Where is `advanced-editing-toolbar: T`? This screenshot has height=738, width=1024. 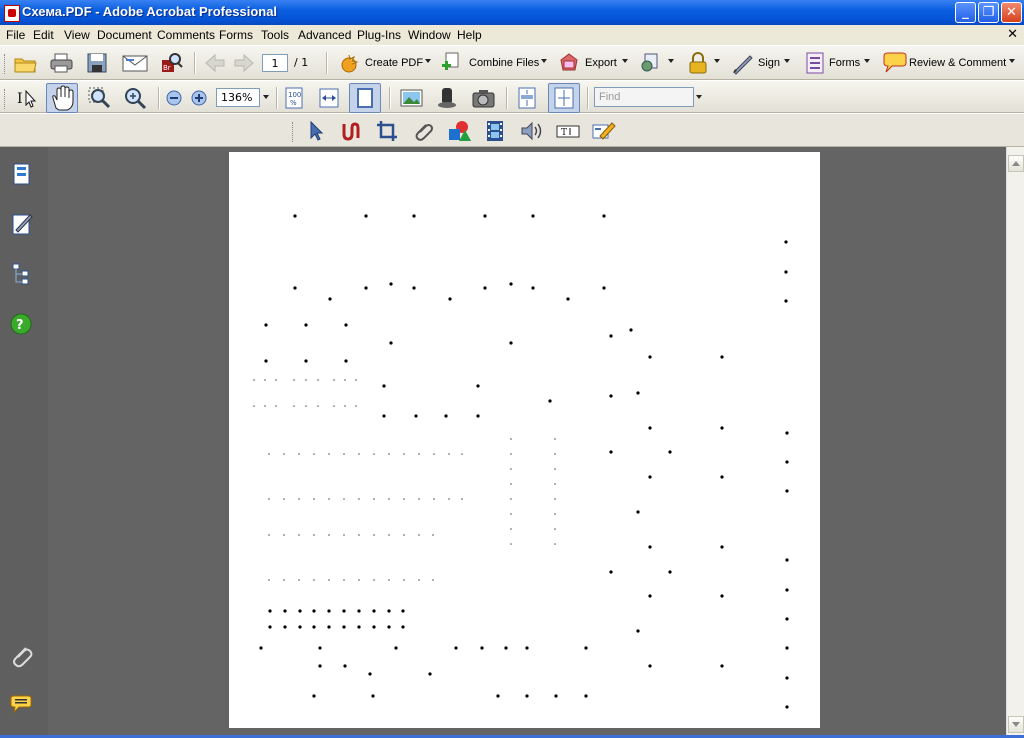 advanced-editing-toolbar: T is located at coordinates (512, 130).